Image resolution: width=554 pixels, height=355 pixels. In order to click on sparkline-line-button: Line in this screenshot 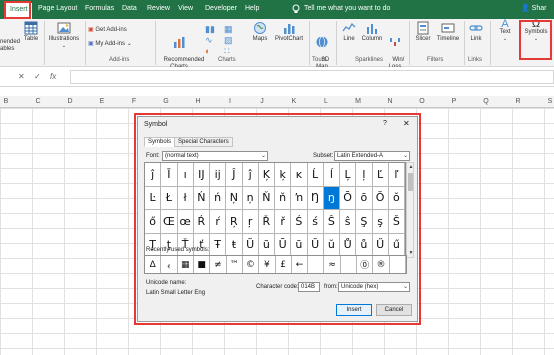, I will do `click(349, 32)`.